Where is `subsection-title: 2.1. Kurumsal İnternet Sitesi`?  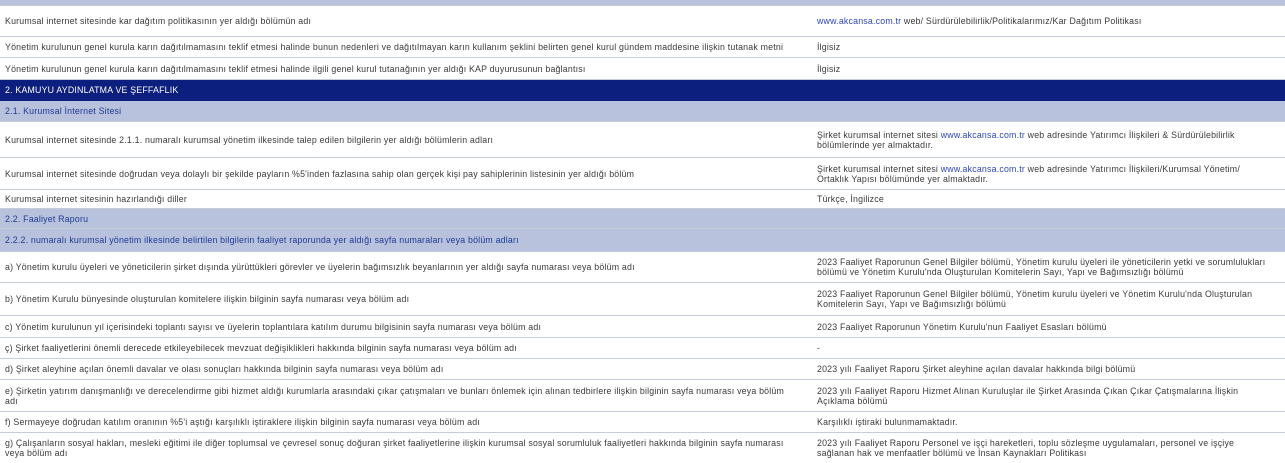 subsection-title: 2.1. Kurumsal İnternet Sitesi is located at coordinates (63, 111).